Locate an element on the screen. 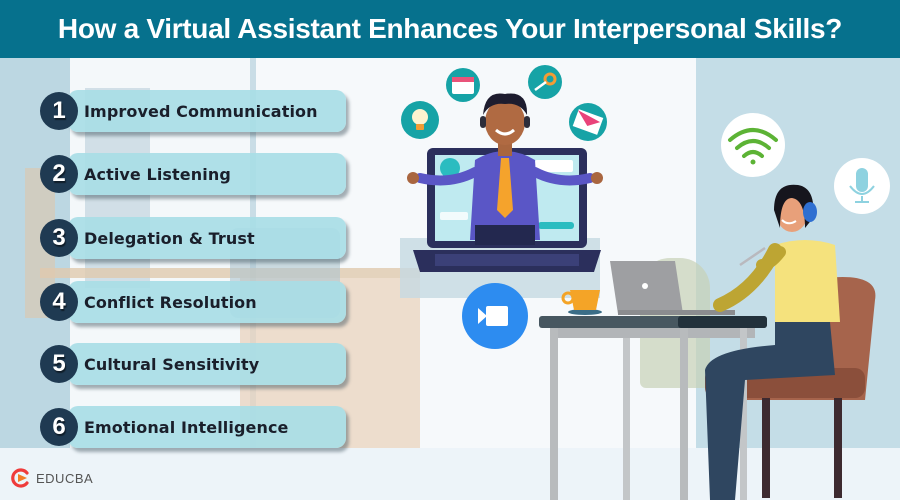 The width and height of the screenshot is (900, 500). skill-pill: Delegation & Trust is located at coordinates (207, 238).